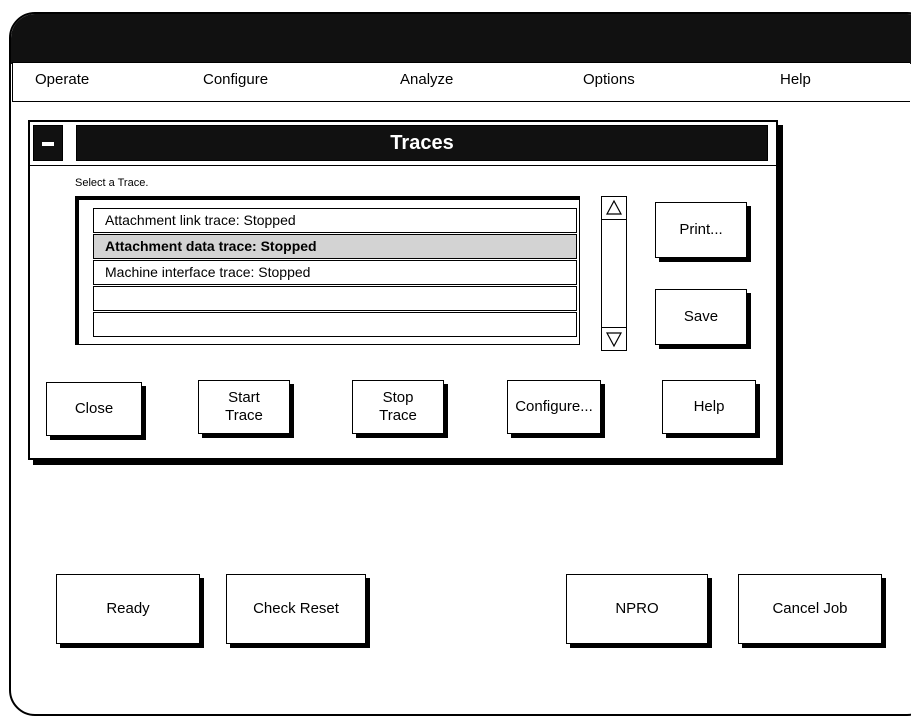 Image resolution: width=911 pixels, height=716 pixels. What do you see at coordinates (461, 39) in the screenshot?
I see `title-bar` at bounding box center [461, 39].